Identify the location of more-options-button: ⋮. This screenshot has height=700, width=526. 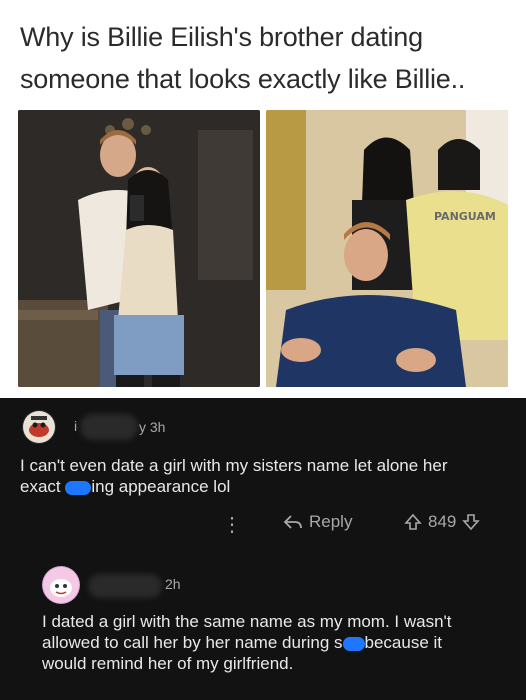
(232, 524).